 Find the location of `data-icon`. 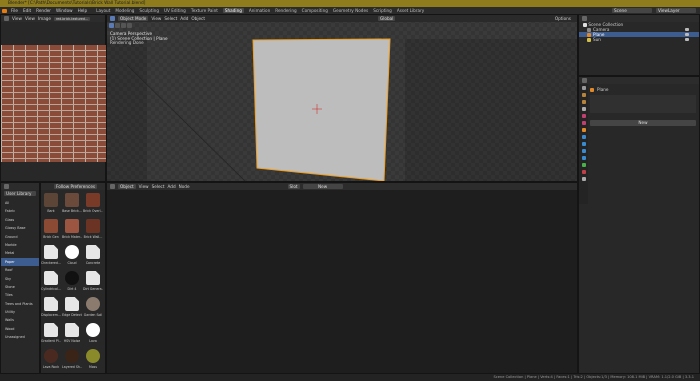

data-icon is located at coordinates (583, 165).